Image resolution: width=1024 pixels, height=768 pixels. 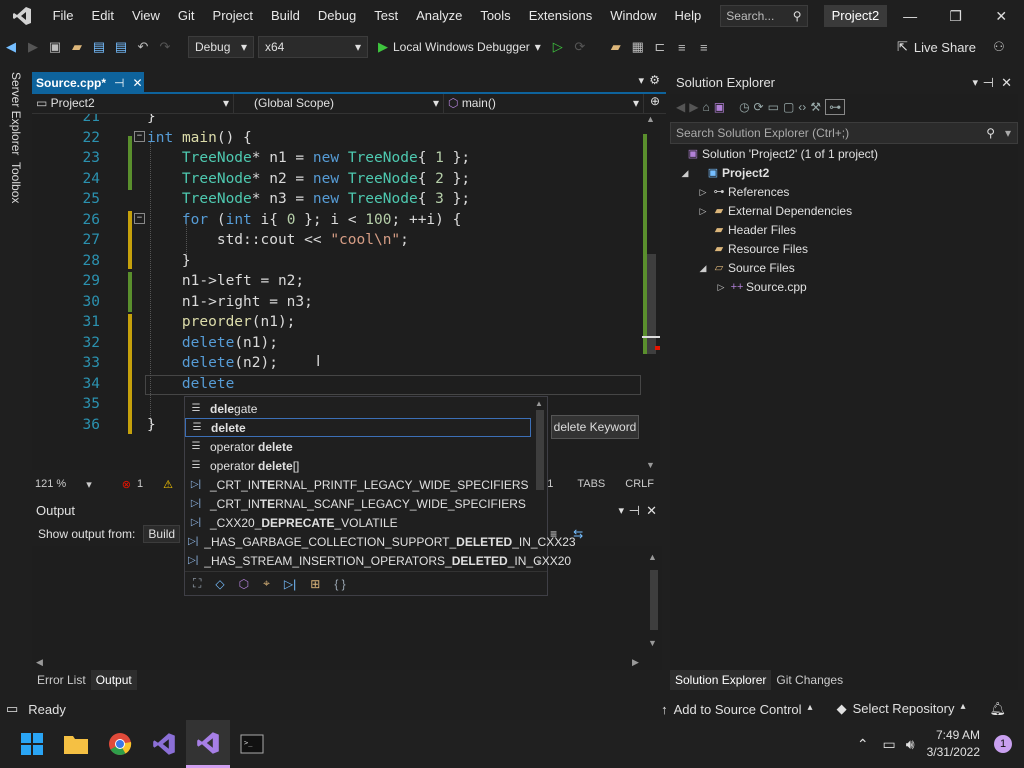 What do you see at coordinates (266, 583) in the screenshot?
I see `enum-filter-icon: ⌖` at bounding box center [266, 583].